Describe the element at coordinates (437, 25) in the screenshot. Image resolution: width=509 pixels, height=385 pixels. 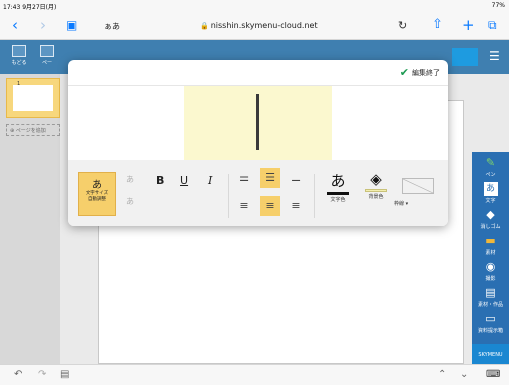
I see `share-icon: ⇧` at that location.